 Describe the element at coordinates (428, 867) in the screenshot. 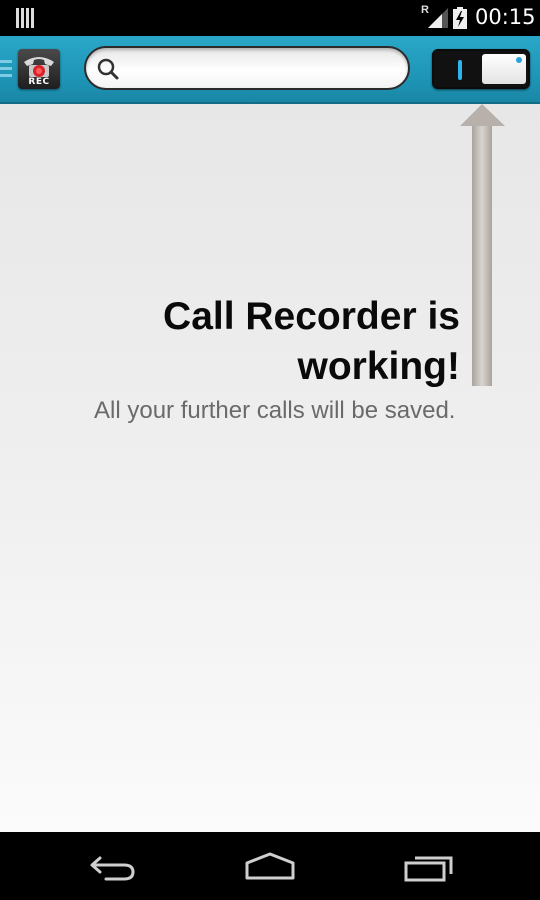

I see `recent-apps-icon` at that location.